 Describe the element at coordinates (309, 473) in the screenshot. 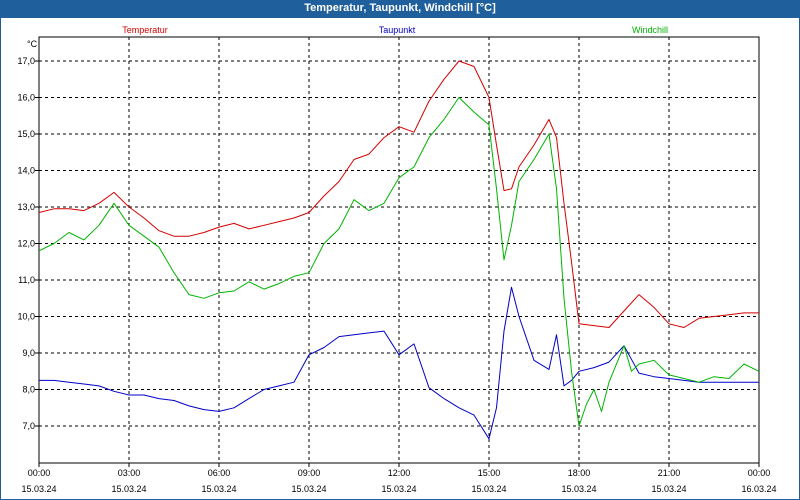

I see `x-tick-time-label: 09:00` at that location.